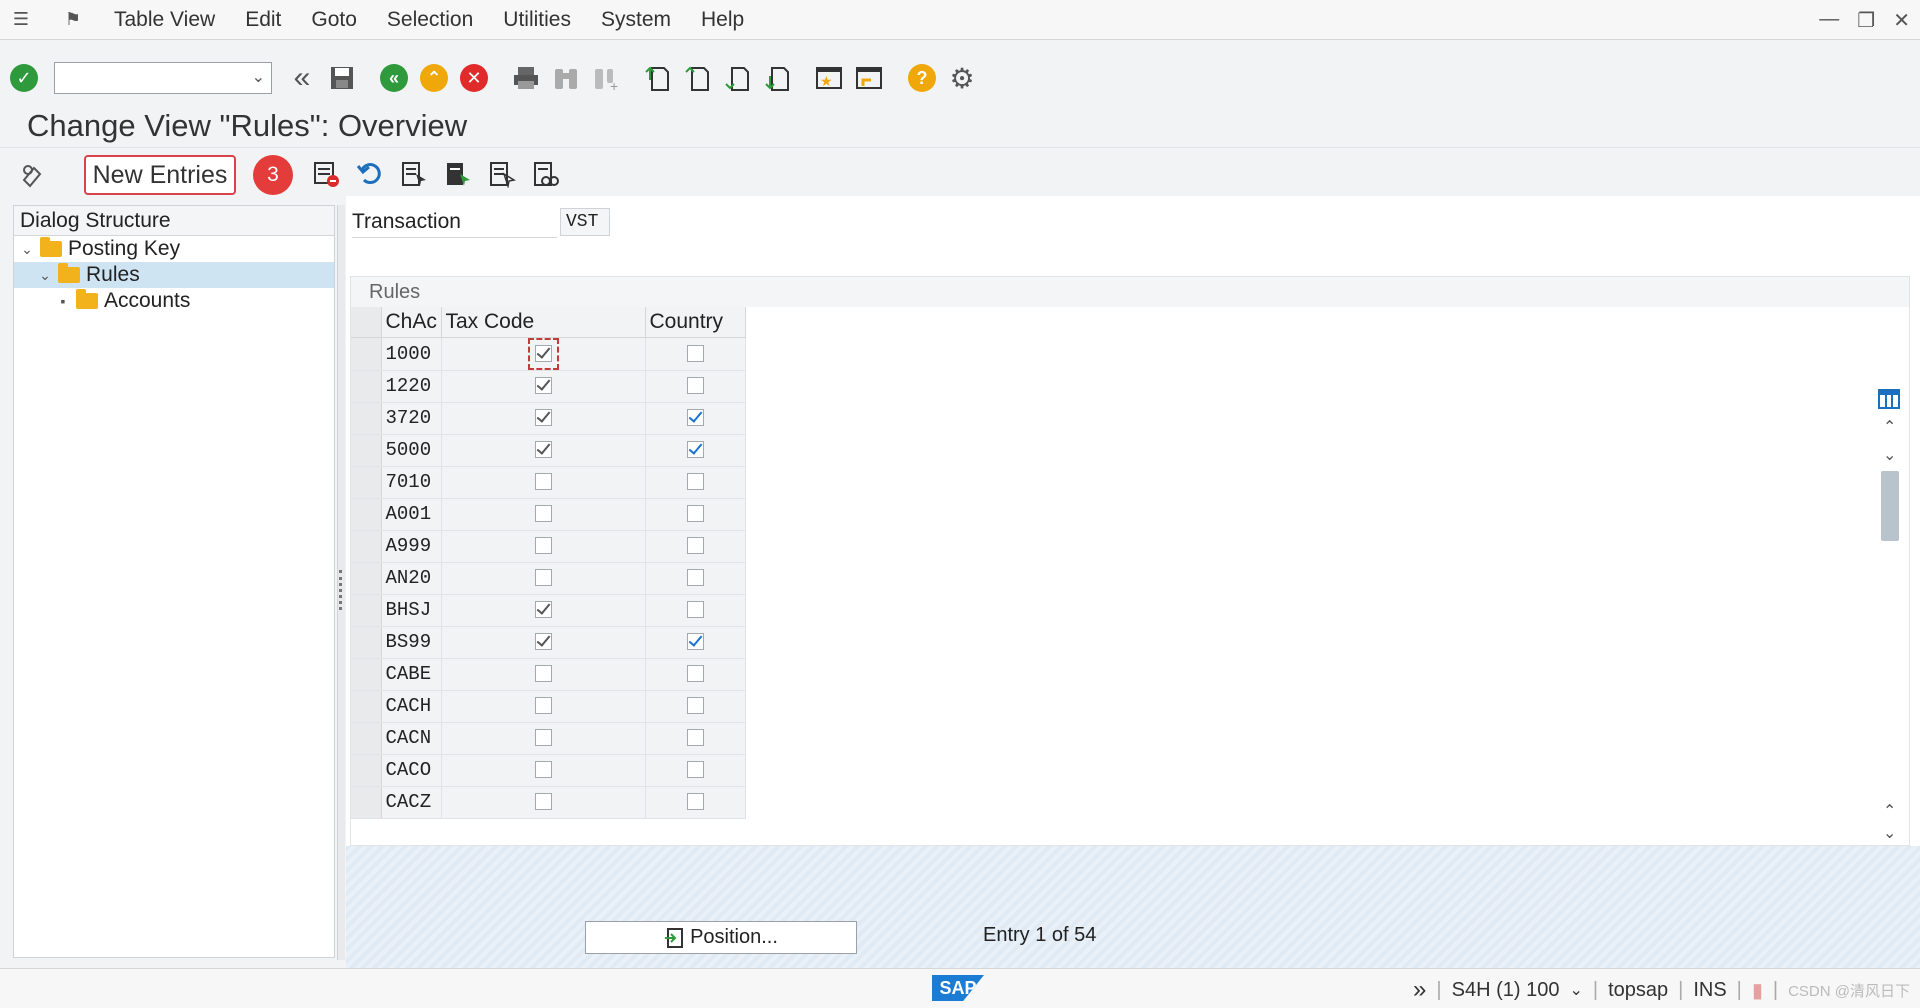 This screenshot has height=1008, width=1920. I want to click on tree-node-rules: ⌄ Rules, so click(174, 275).